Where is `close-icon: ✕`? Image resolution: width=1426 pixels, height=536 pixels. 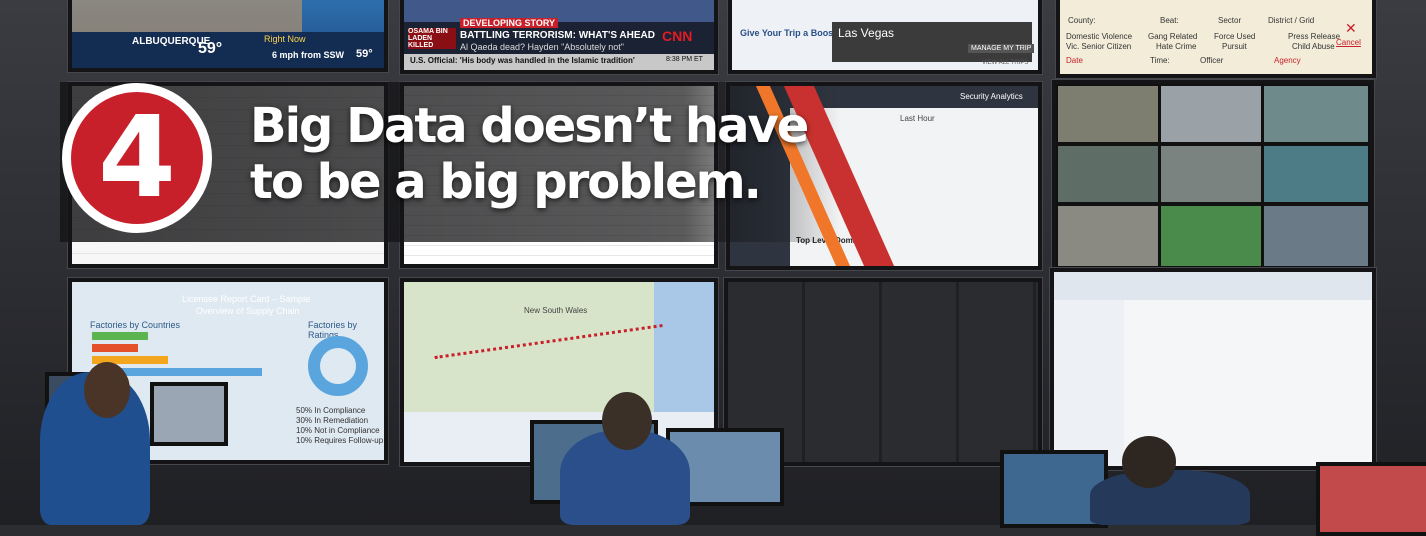
close-icon: ✕ is located at coordinates (1351, 28).